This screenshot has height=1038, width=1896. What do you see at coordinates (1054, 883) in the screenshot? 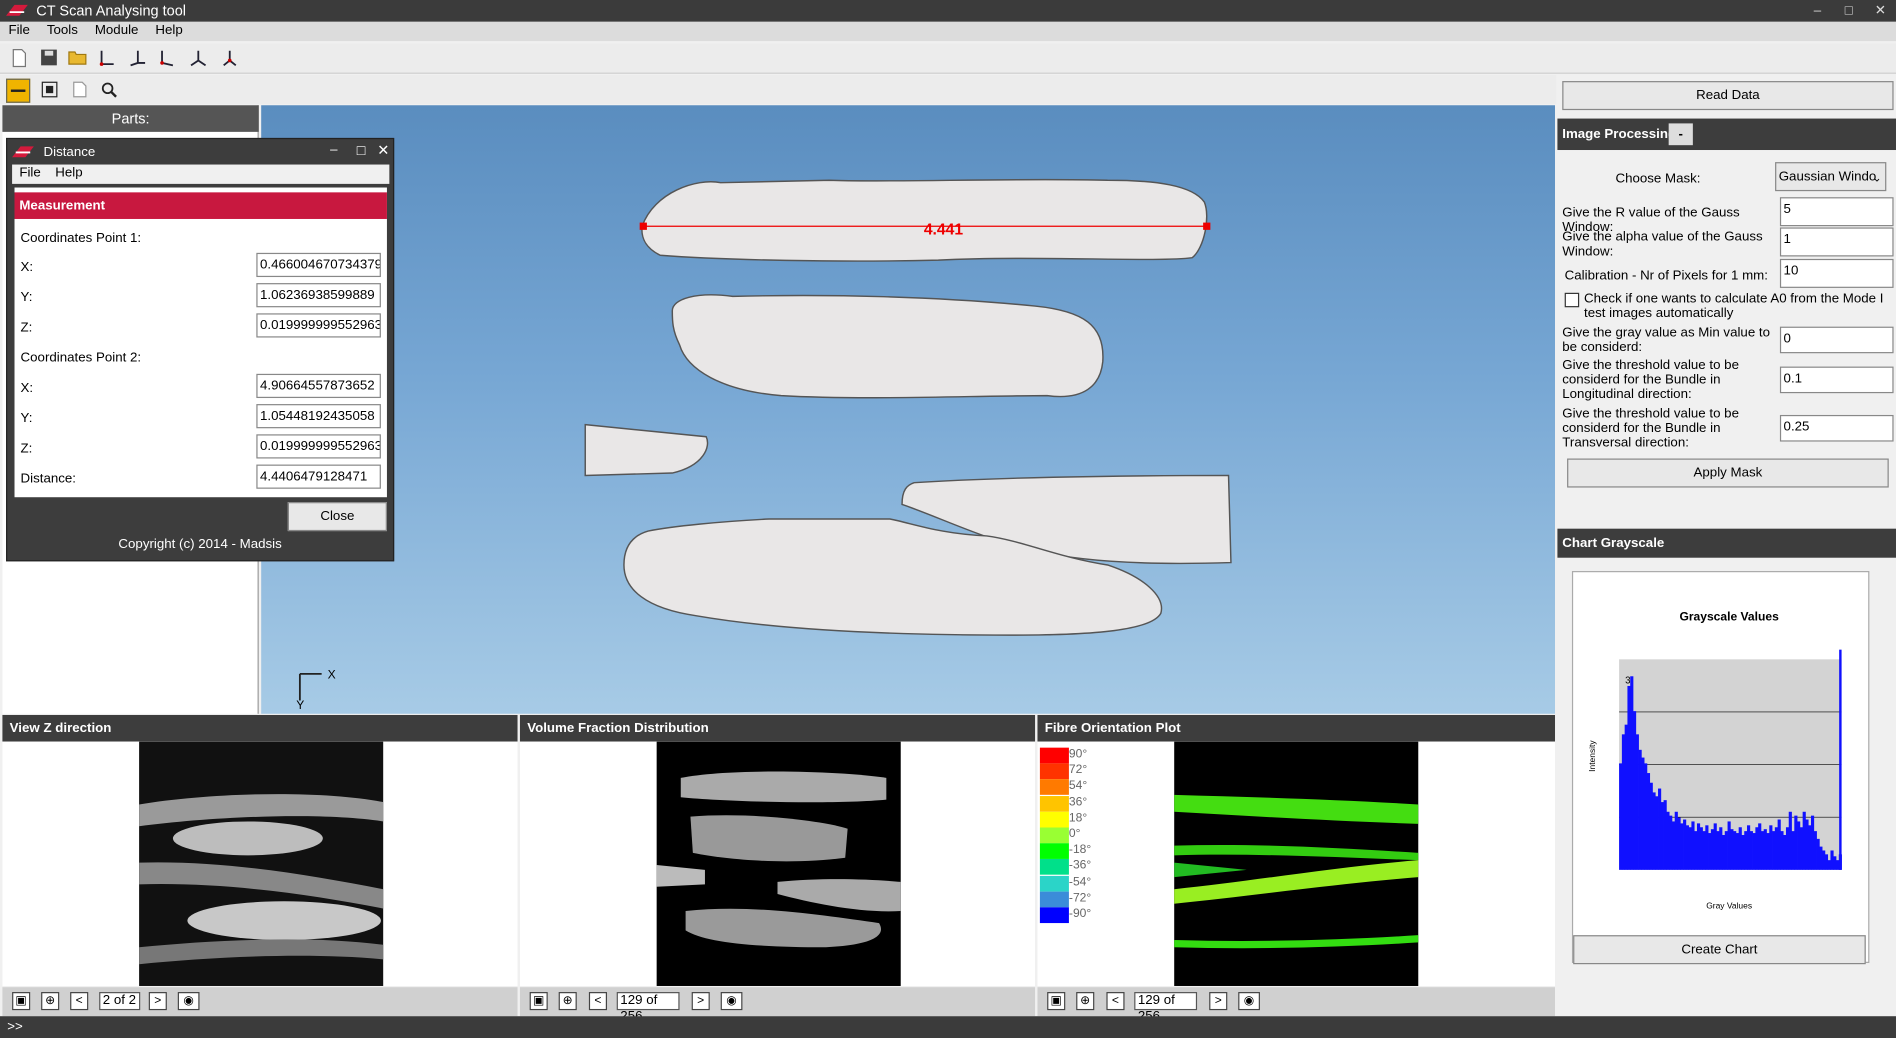
I see `legend-swatch` at bounding box center [1054, 883].